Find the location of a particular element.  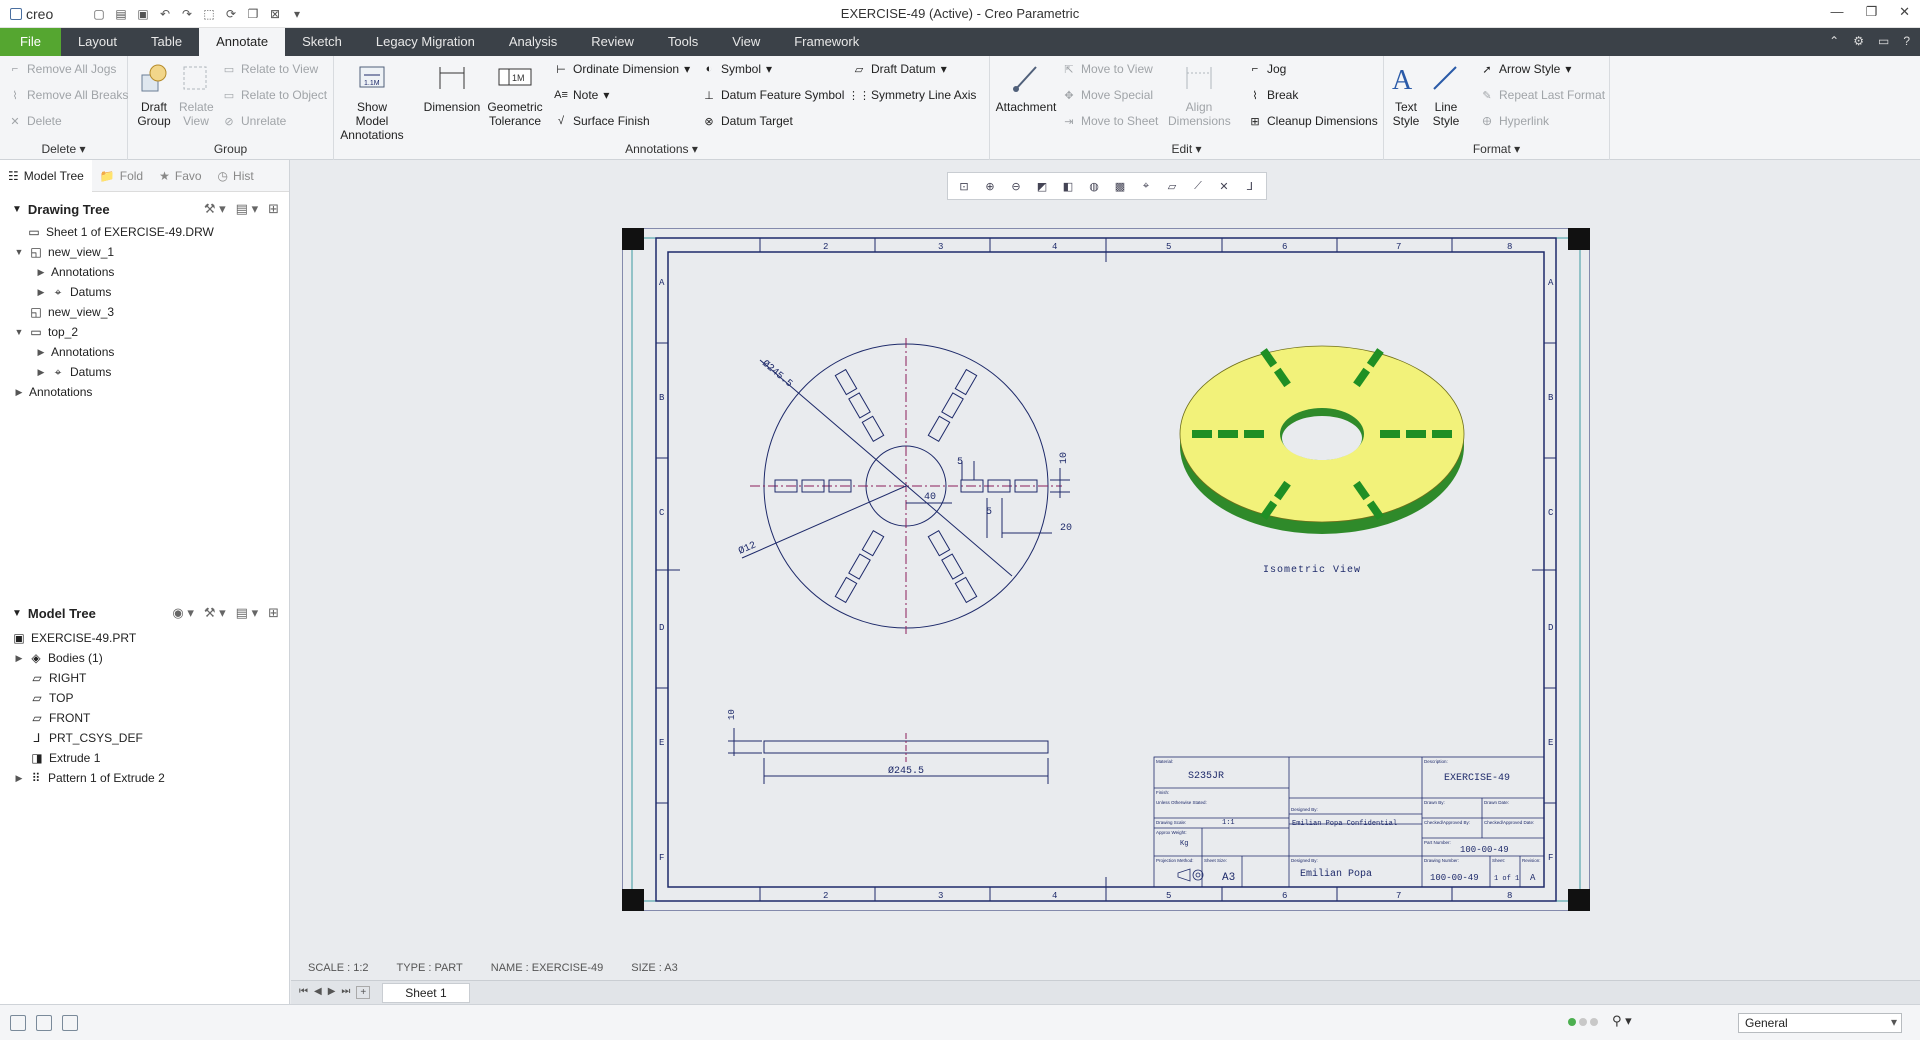

remove-all-breaks-button: ⌇ Remove All Breaks is located at coordinates (68, 95).